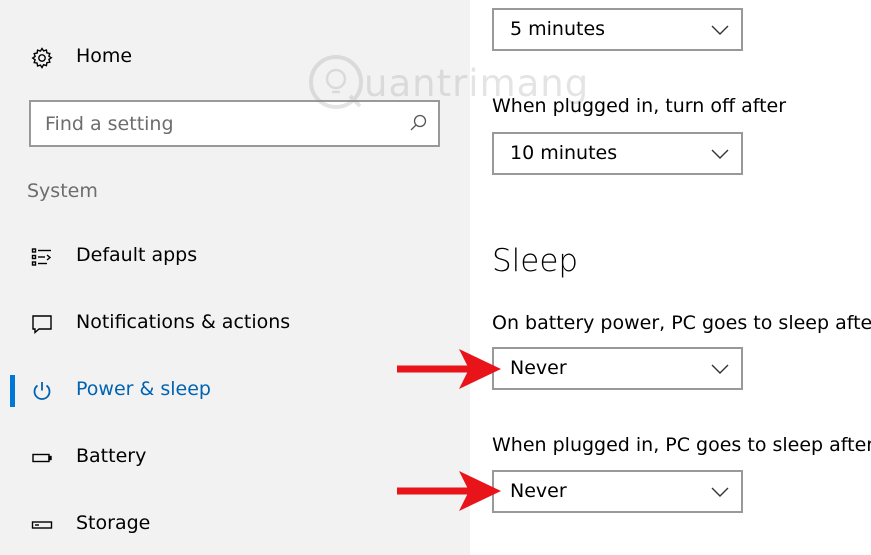 The width and height of the screenshot is (871, 555). I want to click on sleep-heading: Sleep, so click(535, 261).